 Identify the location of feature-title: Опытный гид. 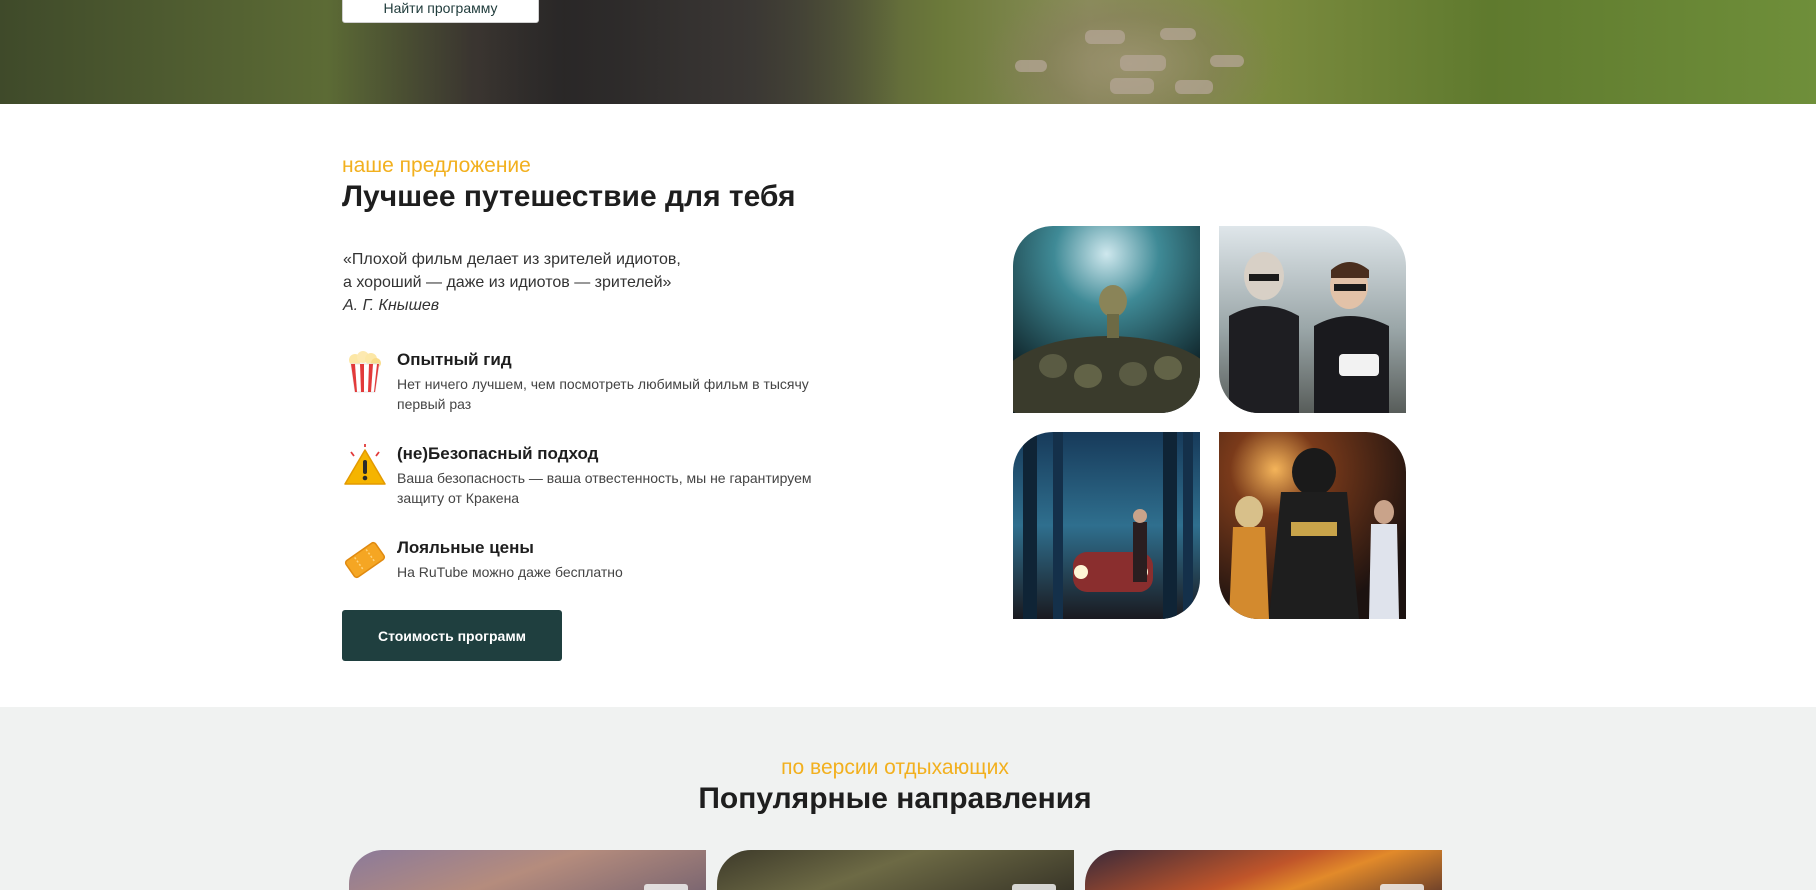
(454, 359).